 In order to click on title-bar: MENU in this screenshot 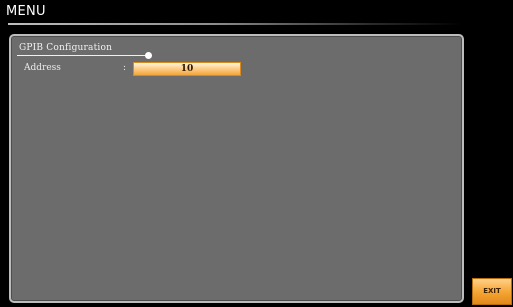, I will do `click(256, 12)`.